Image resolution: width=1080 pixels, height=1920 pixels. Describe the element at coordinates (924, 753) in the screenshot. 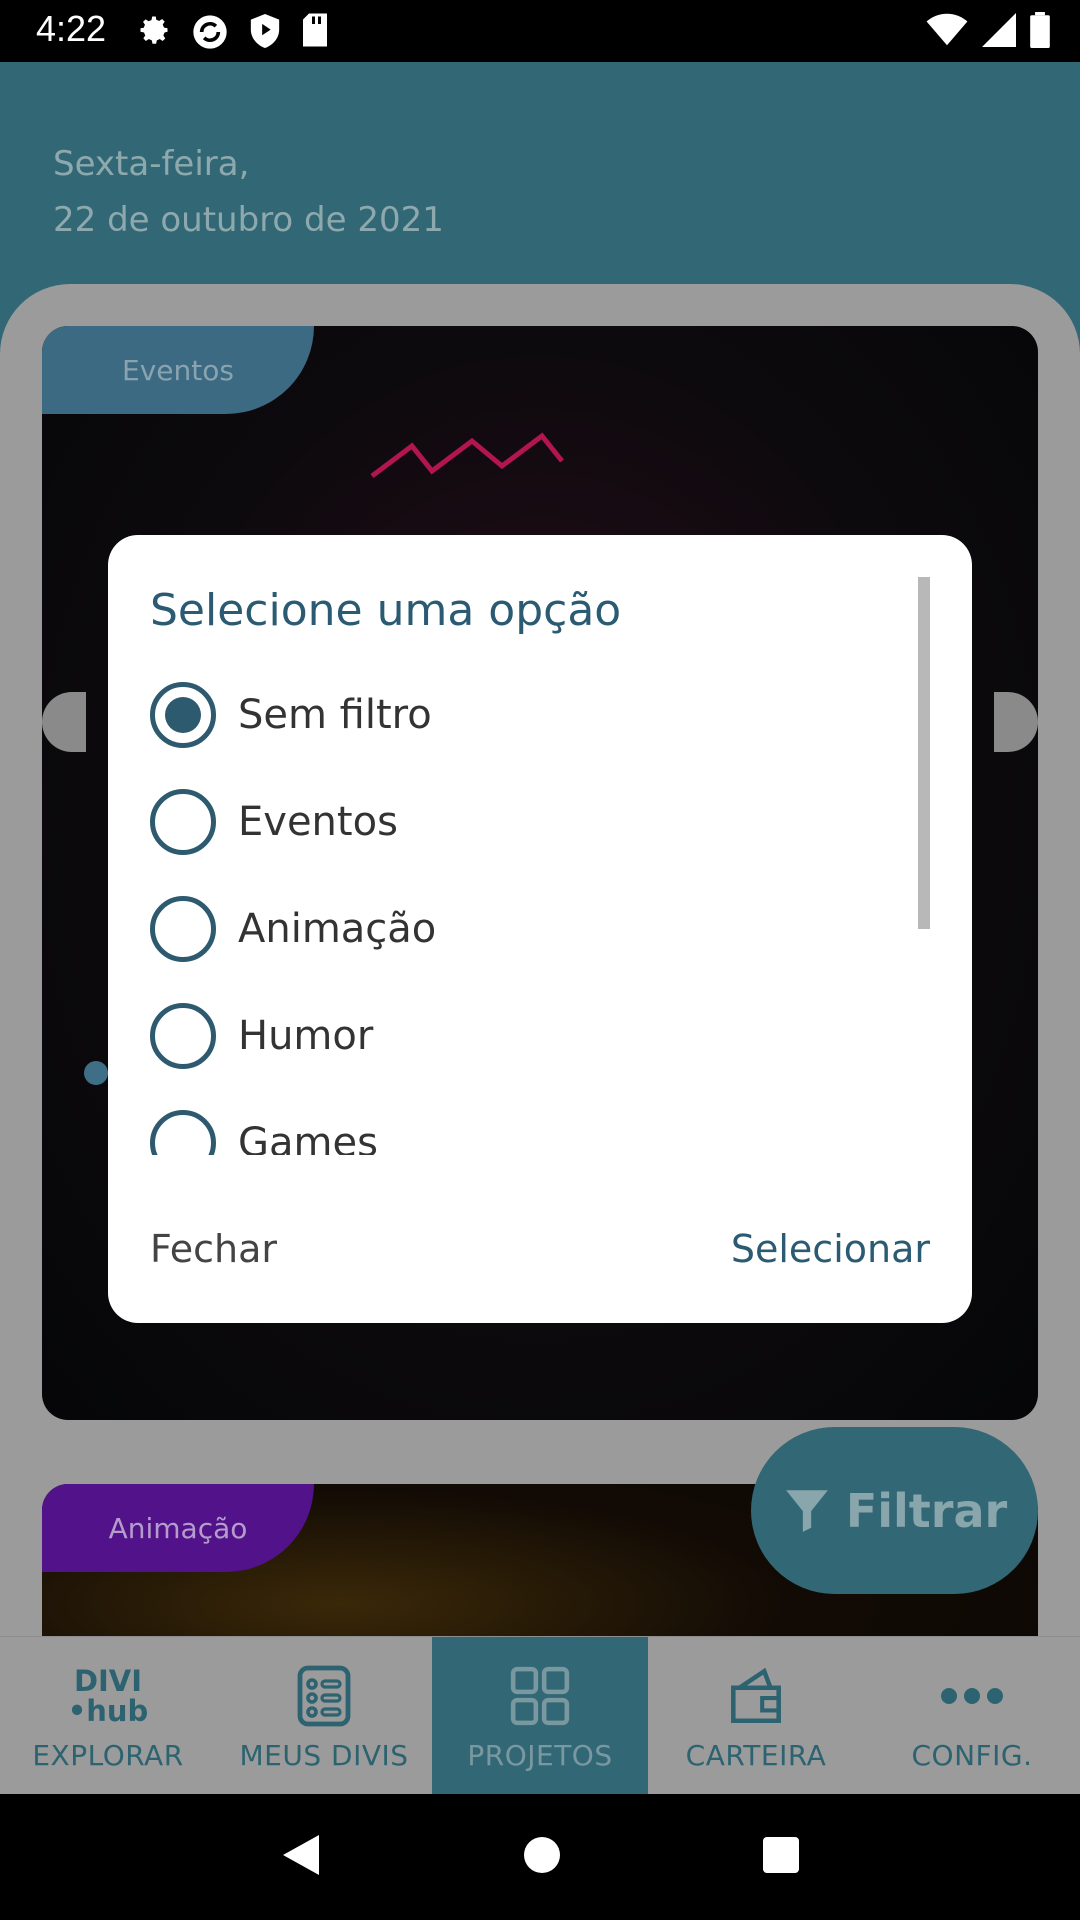

I see `scrollbar` at that location.